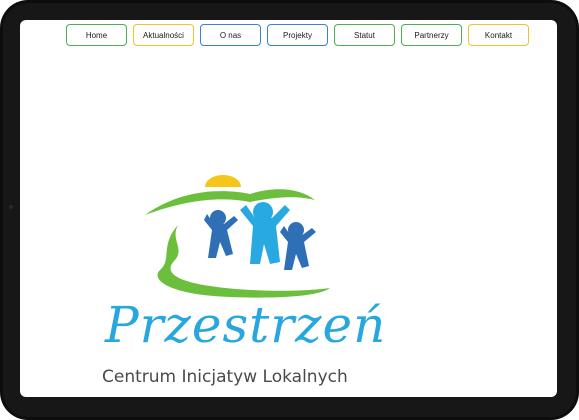  What do you see at coordinates (223, 181) in the screenshot?
I see `sun-icon` at bounding box center [223, 181].